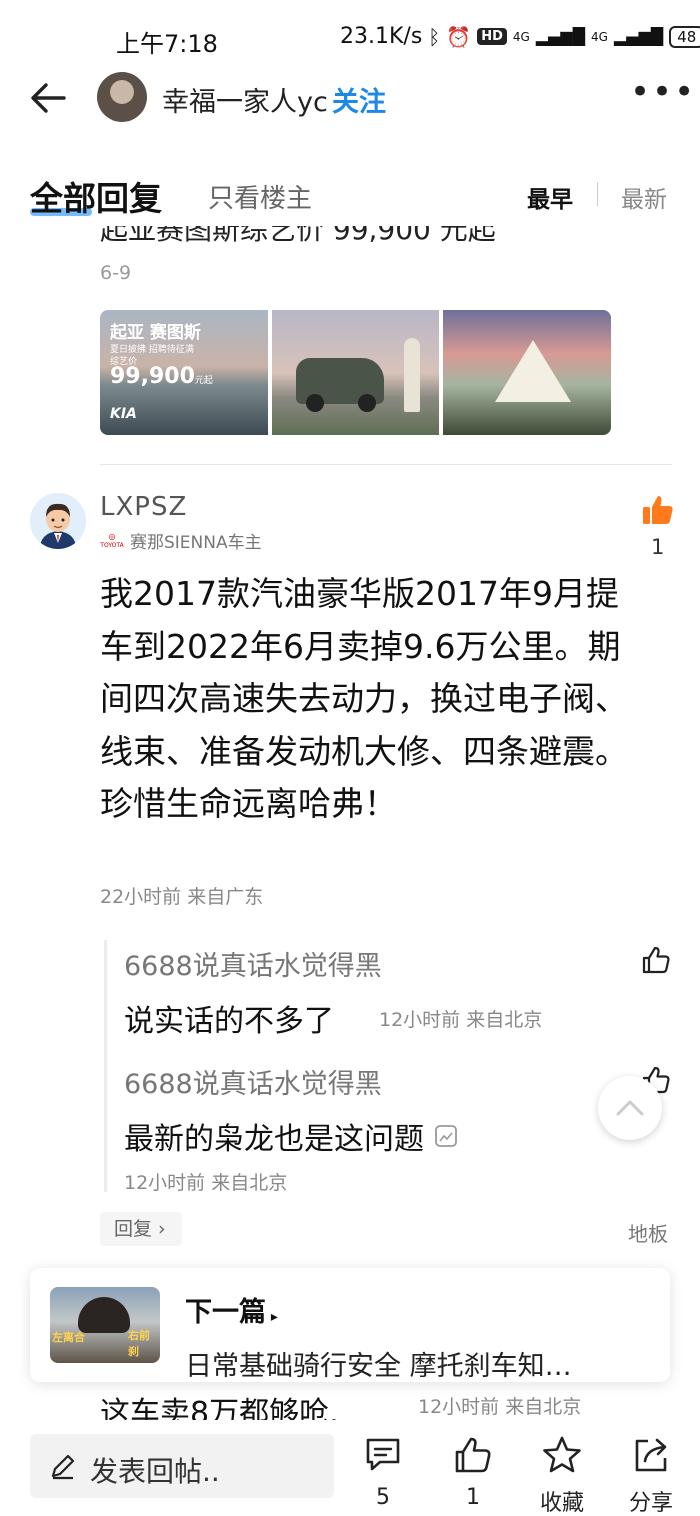 This screenshot has height=1516, width=700. I want to click on share-icon, so click(651, 1455).